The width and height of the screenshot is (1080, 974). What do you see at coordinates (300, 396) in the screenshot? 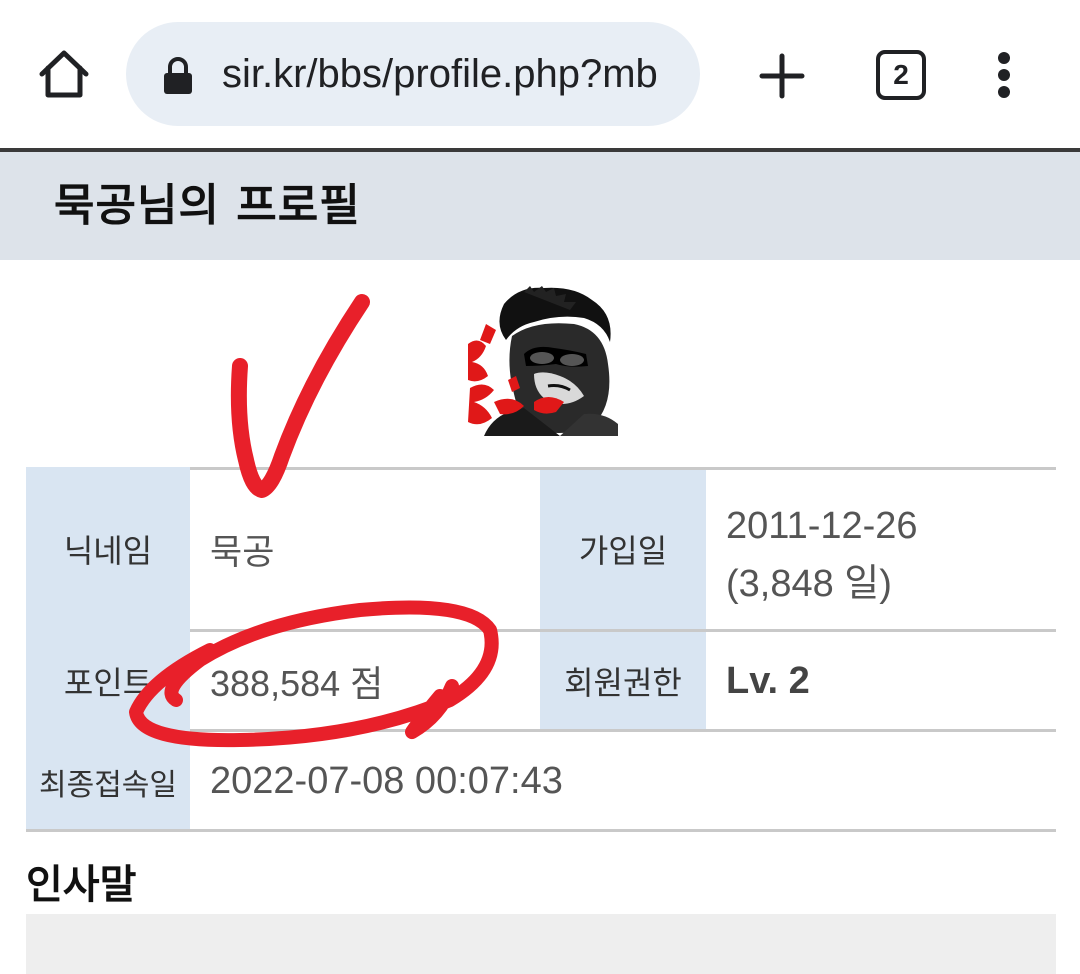
I see `checkmark-annotation` at bounding box center [300, 396].